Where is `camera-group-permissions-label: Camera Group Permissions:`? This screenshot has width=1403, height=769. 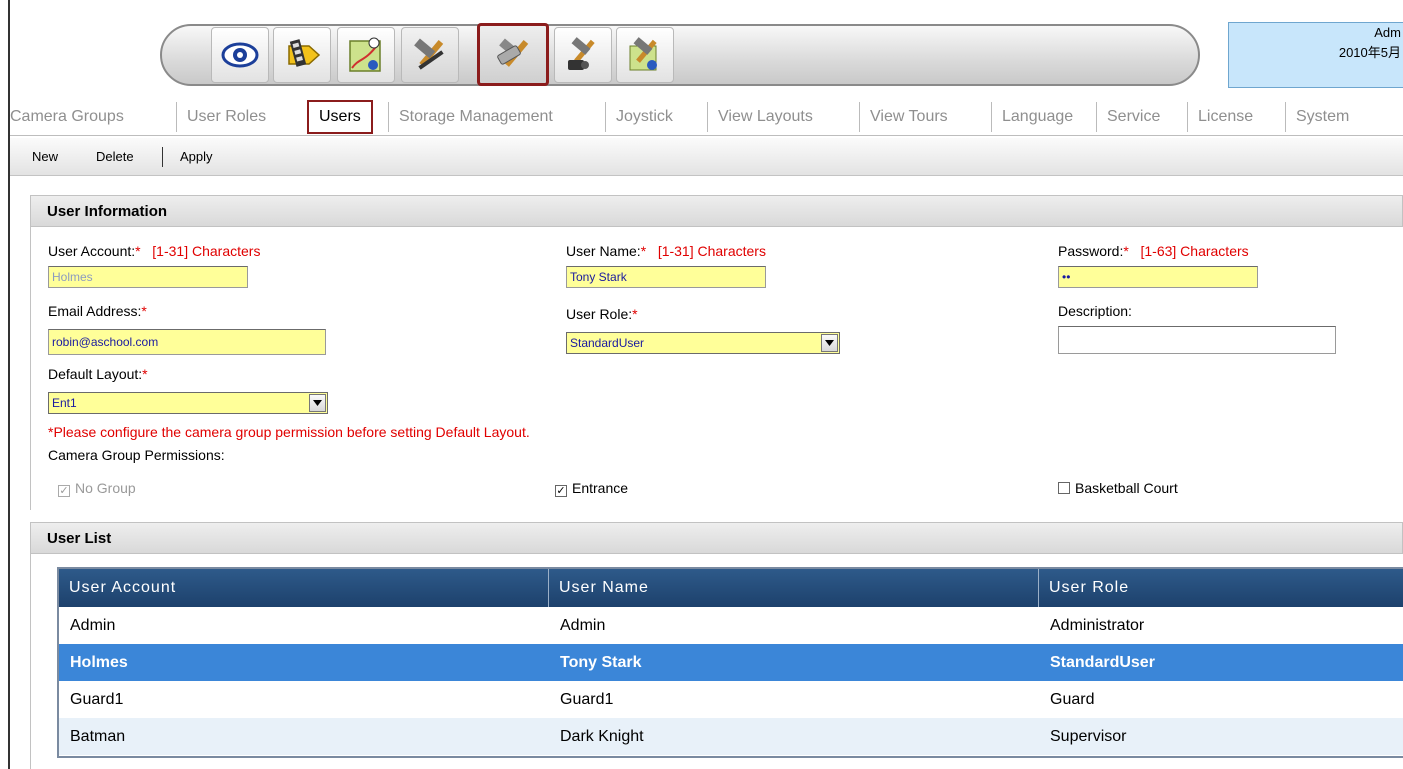
camera-group-permissions-label: Camera Group Permissions: is located at coordinates (136, 455).